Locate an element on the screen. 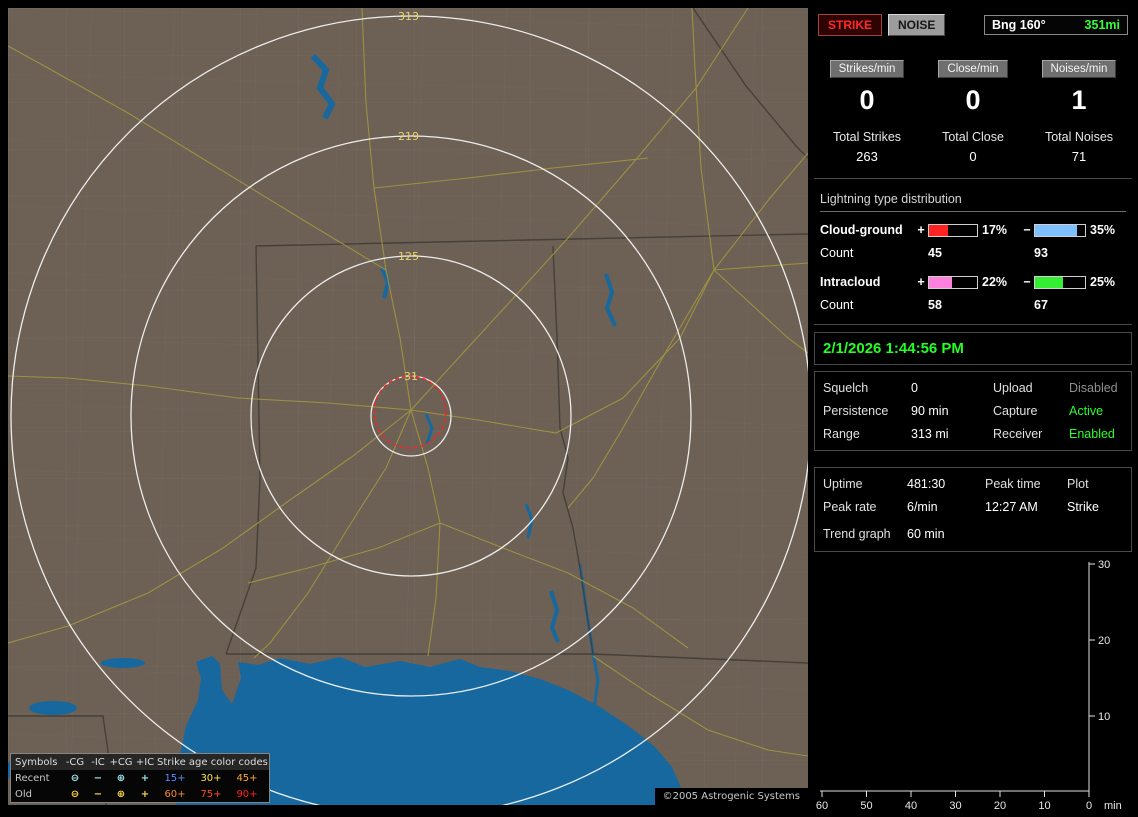 The image size is (1138, 817). total-strikes-value: 263 is located at coordinates (867, 156).